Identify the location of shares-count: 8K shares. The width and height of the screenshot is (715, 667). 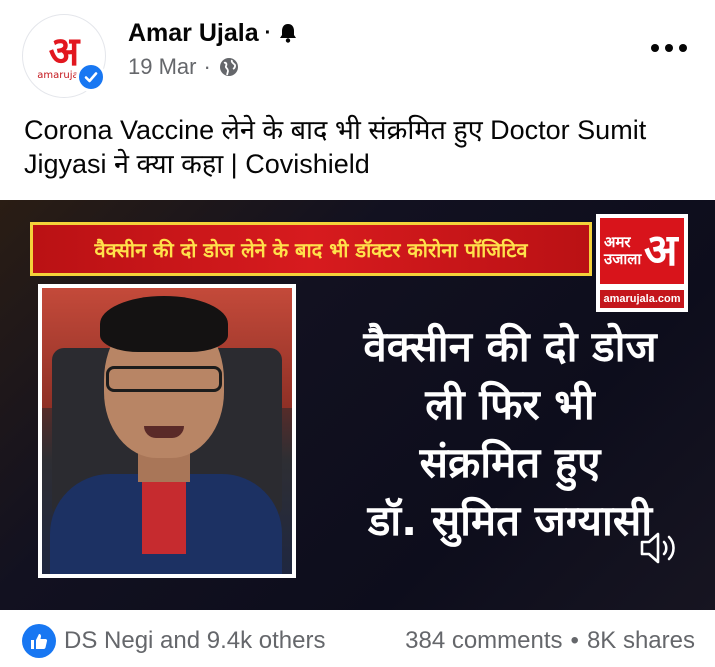
(641, 641).